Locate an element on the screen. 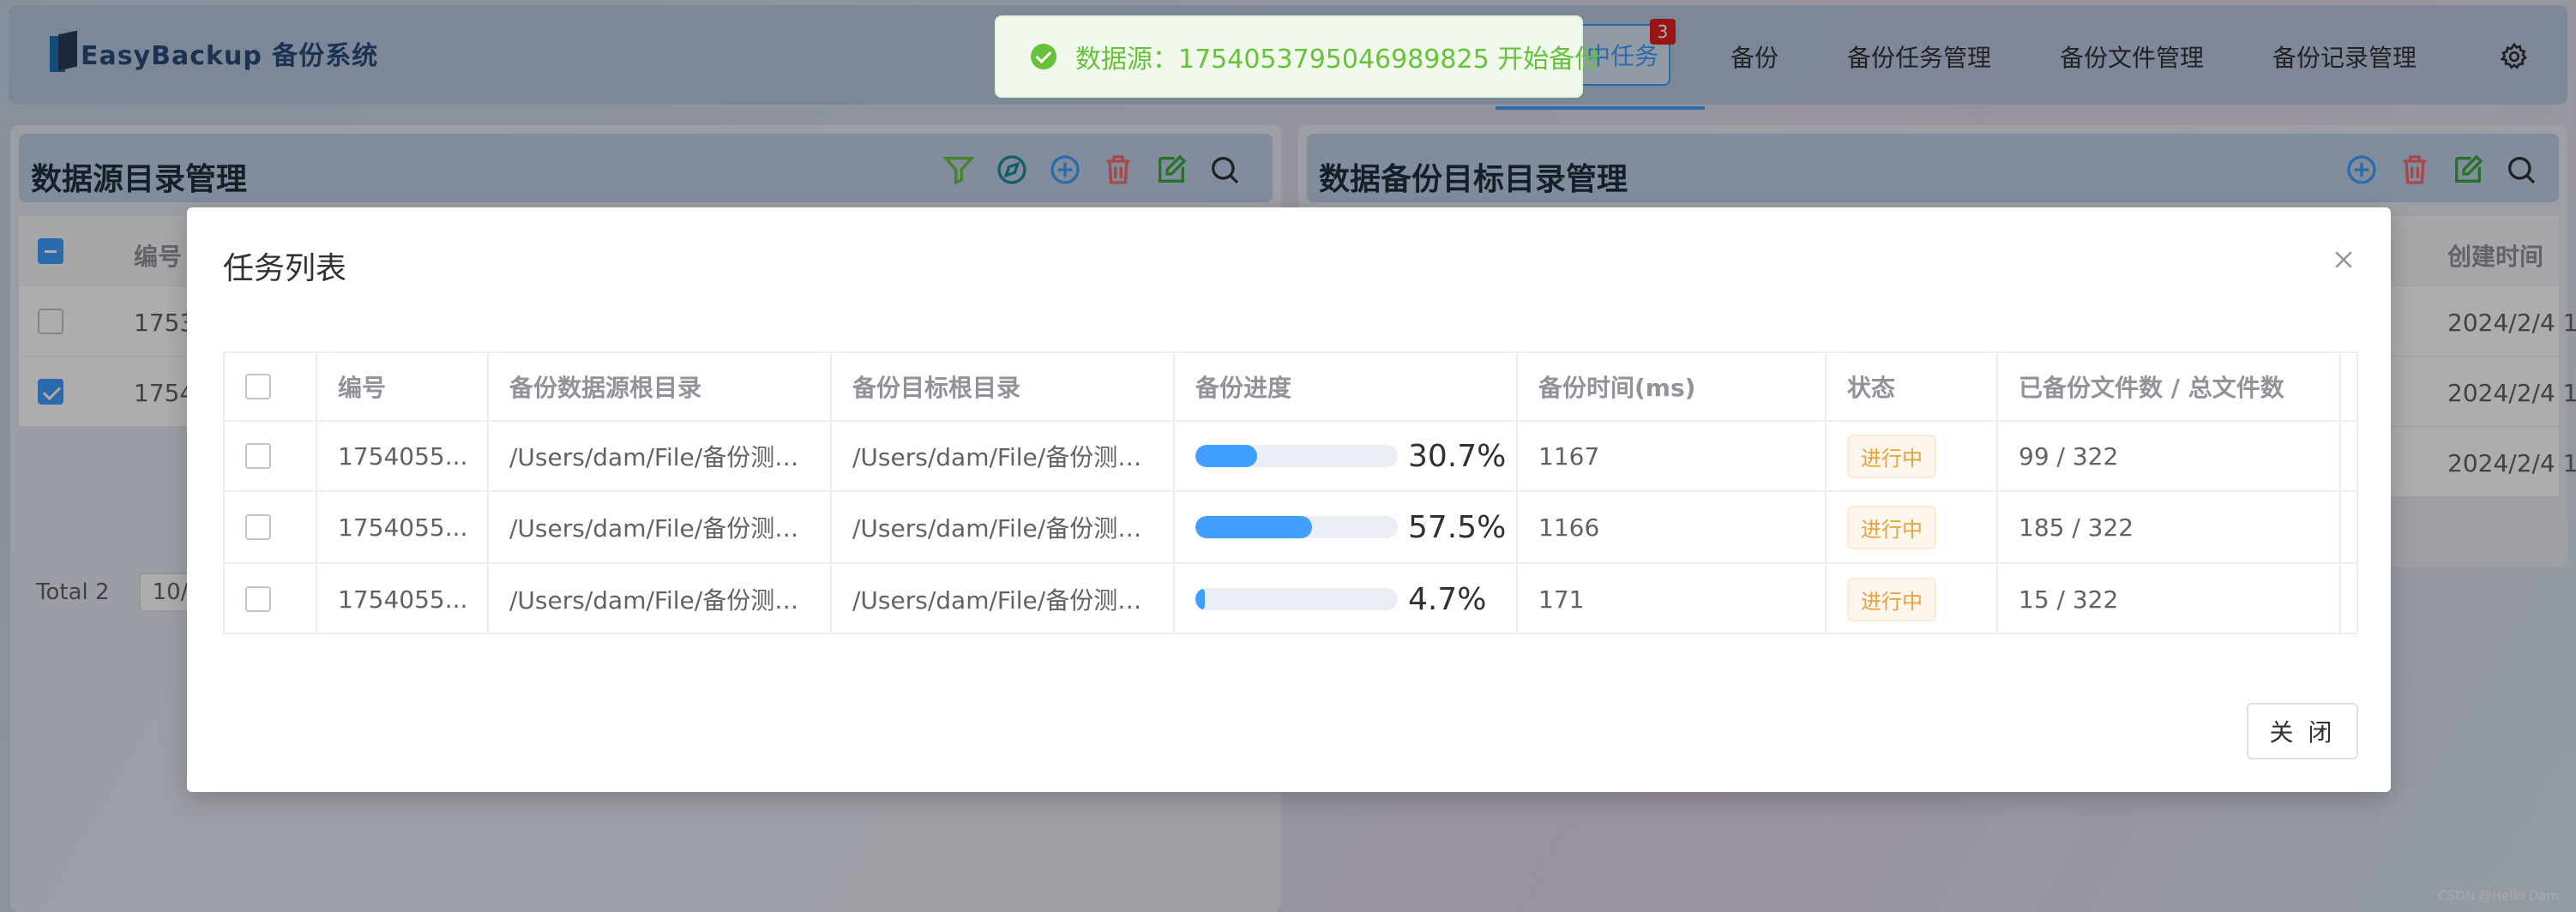 The height and width of the screenshot is (912, 2576). column-header-file-count: 已备份文件数 / 总文件数 is located at coordinates (2169, 386).